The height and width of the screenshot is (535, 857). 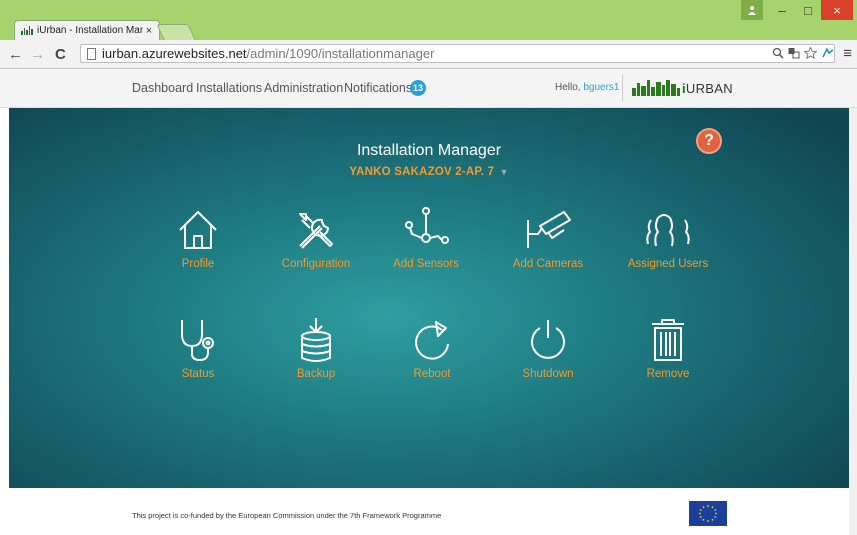 I want to click on action-label: Assigned Users, so click(x=668, y=264).